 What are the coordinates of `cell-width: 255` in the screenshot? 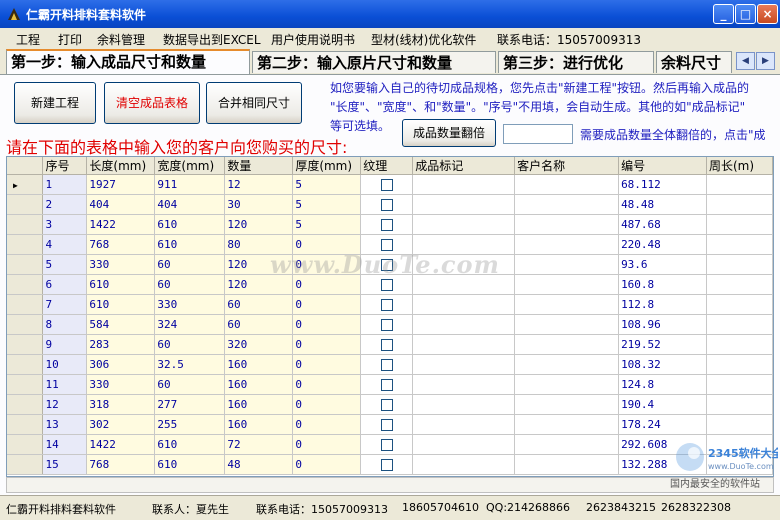 It's located at (190, 424).